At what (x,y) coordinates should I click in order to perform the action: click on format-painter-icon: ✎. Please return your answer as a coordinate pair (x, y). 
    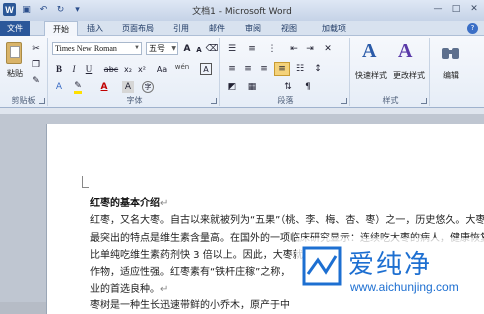
    Looking at the image, I should click on (36, 81).